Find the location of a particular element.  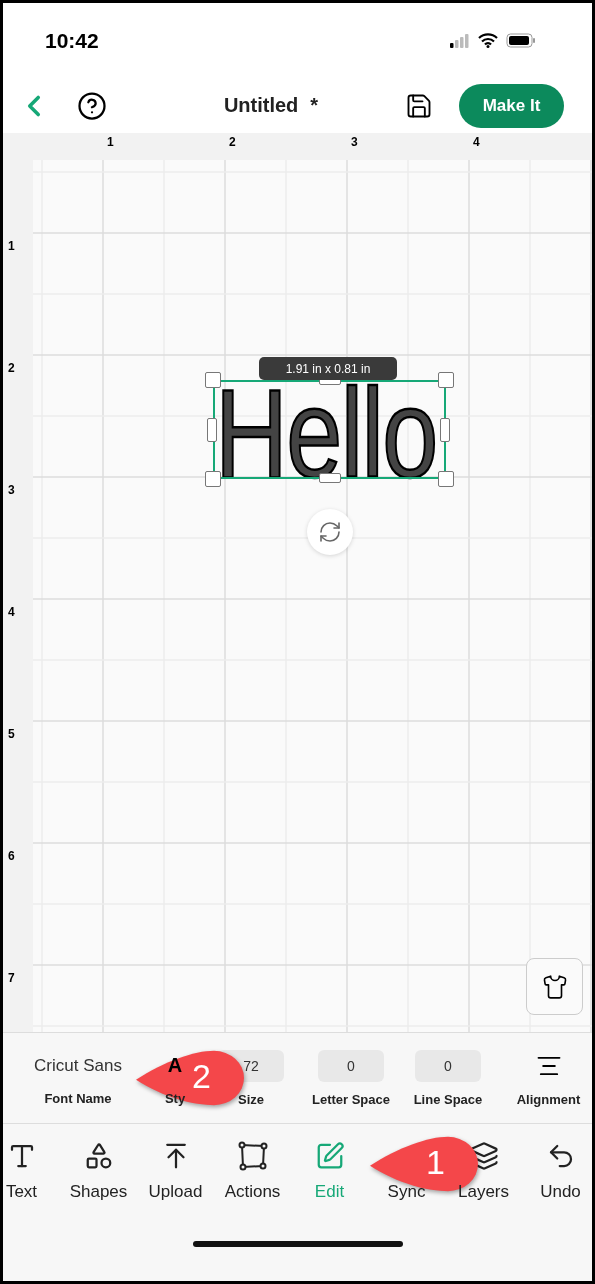

toolbar-tab: Shapes is located at coordinates (98, 1188).